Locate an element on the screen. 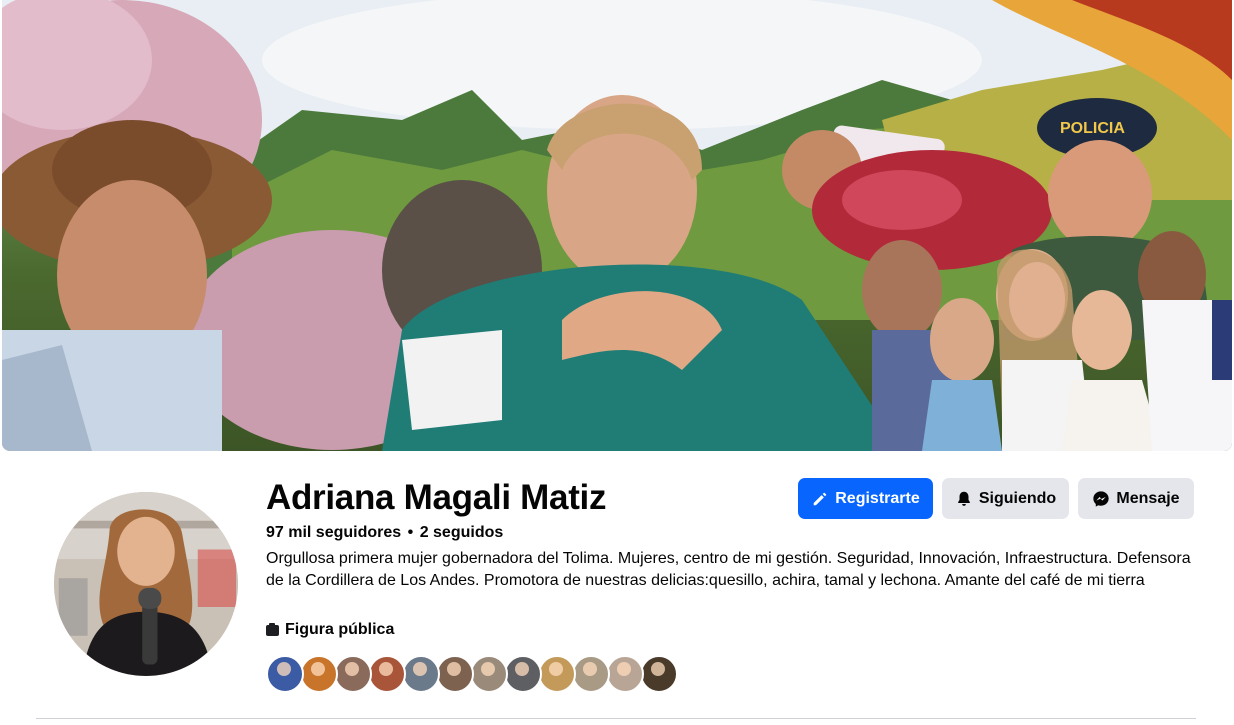  friend-avatars-row is located at coordinates (472, 674).